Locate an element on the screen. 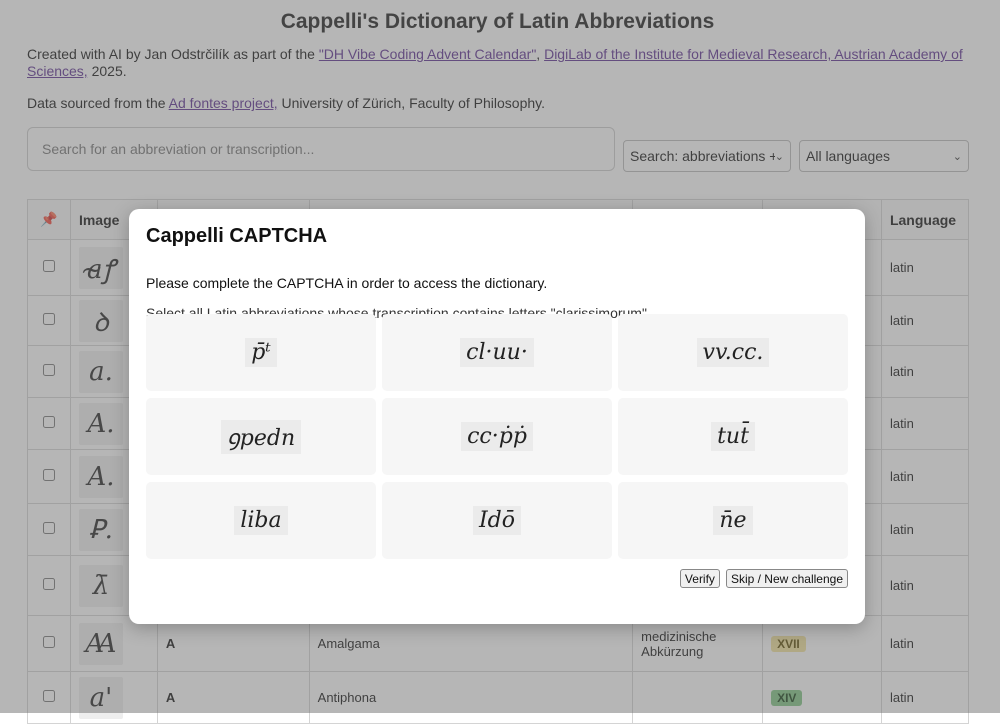 This screenshot has height=724, width=1000. abbreviation-image: ꝯpedn is located at coordinates (261, 436).